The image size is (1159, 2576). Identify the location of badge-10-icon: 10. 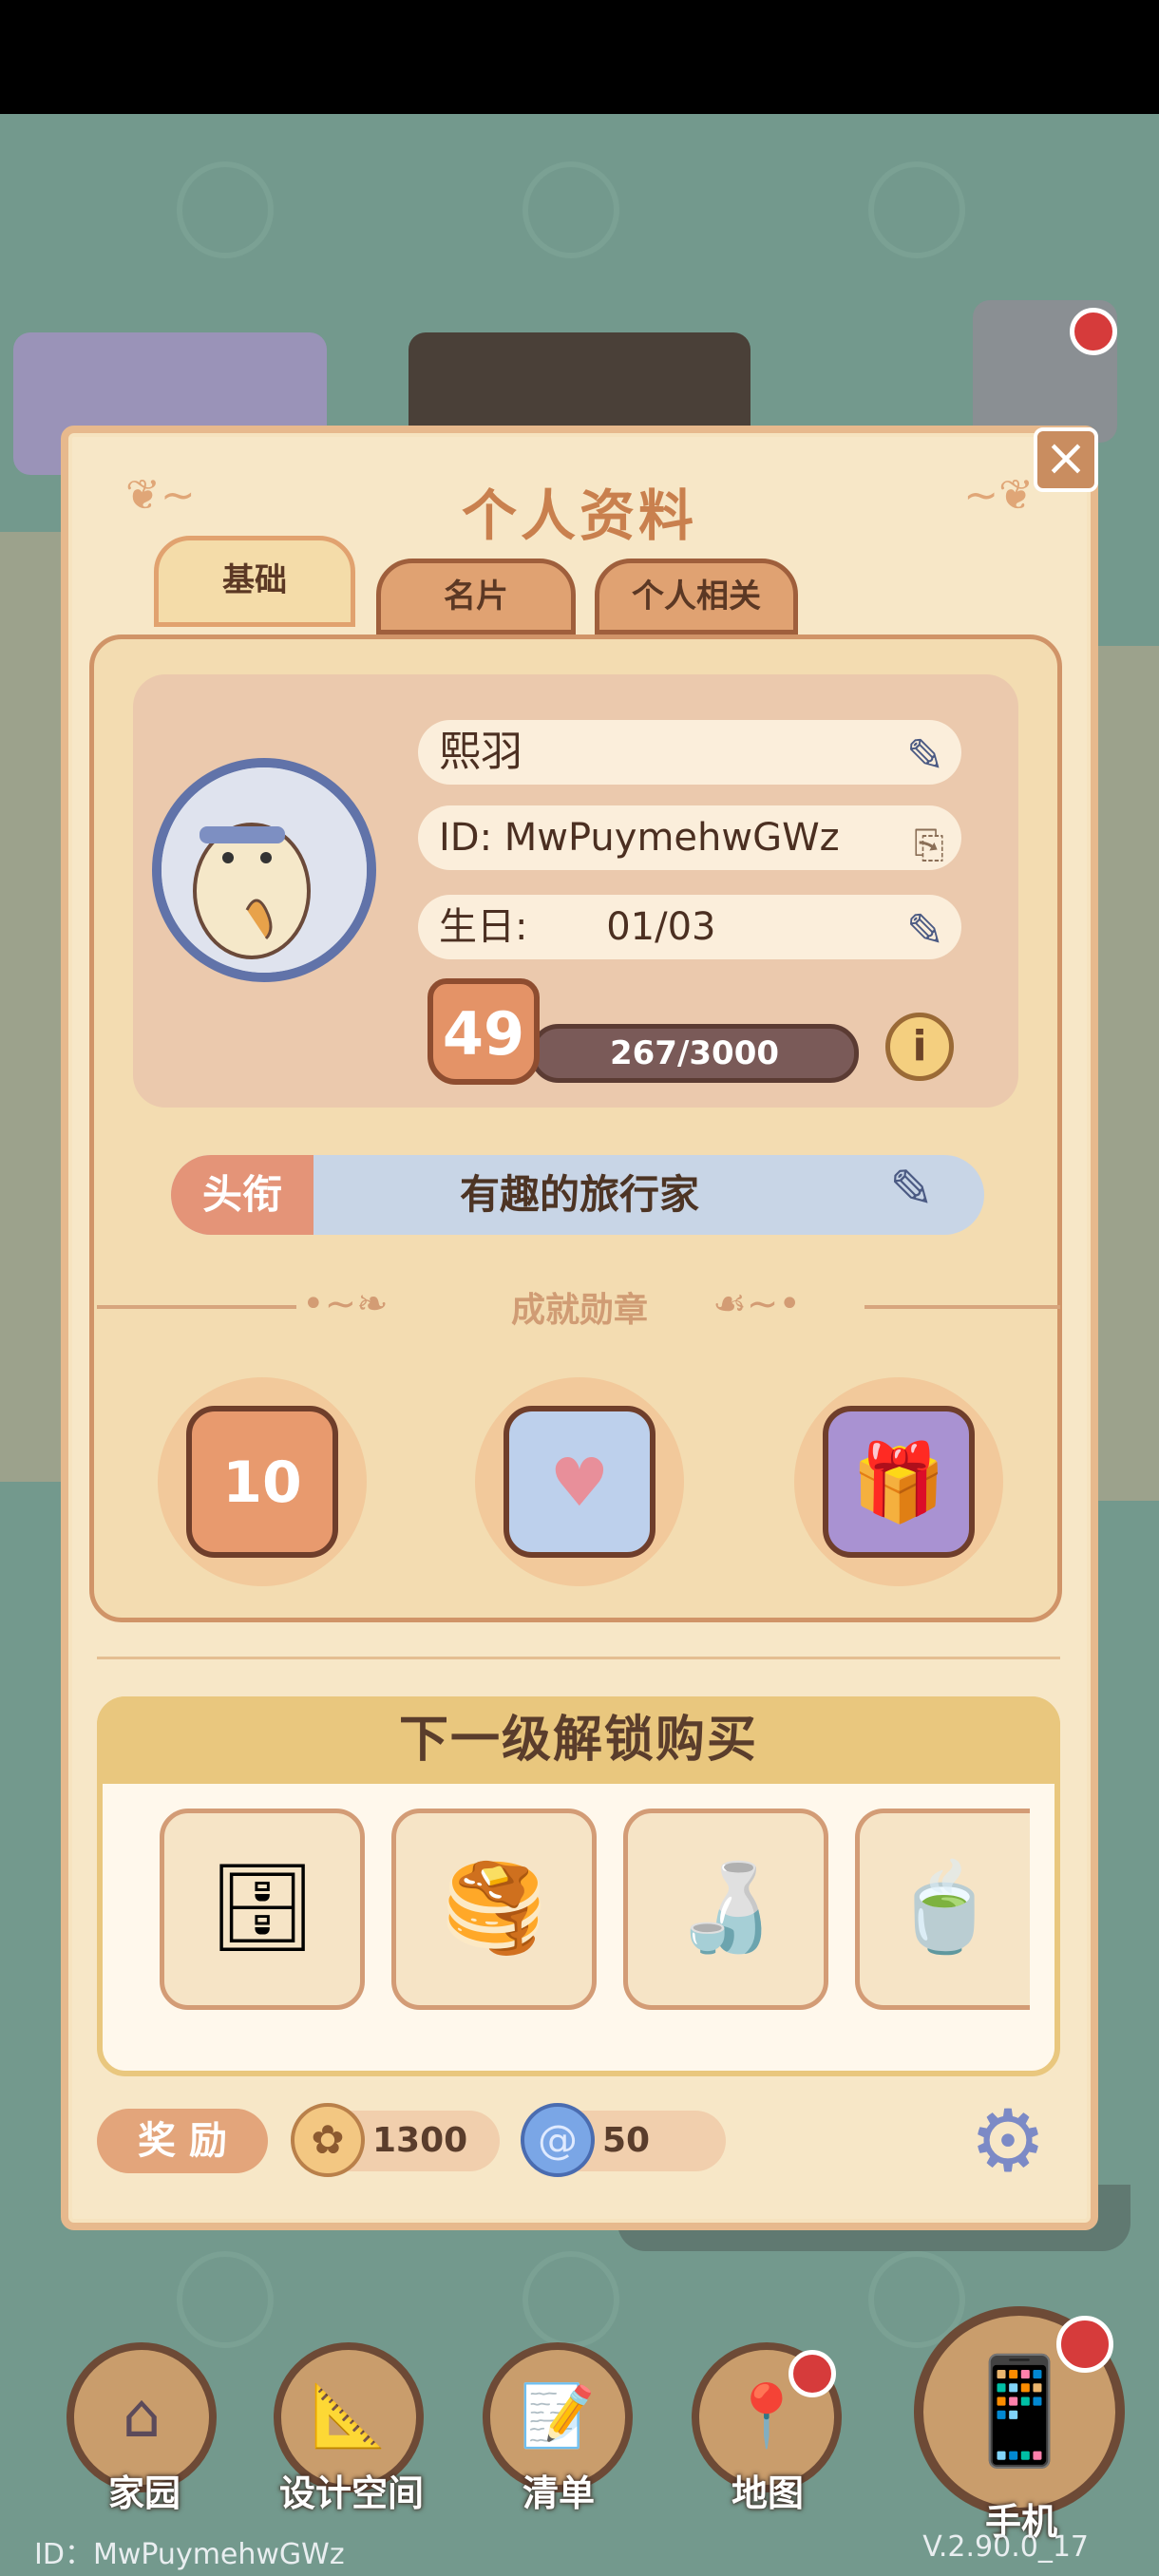
(262, 1482).